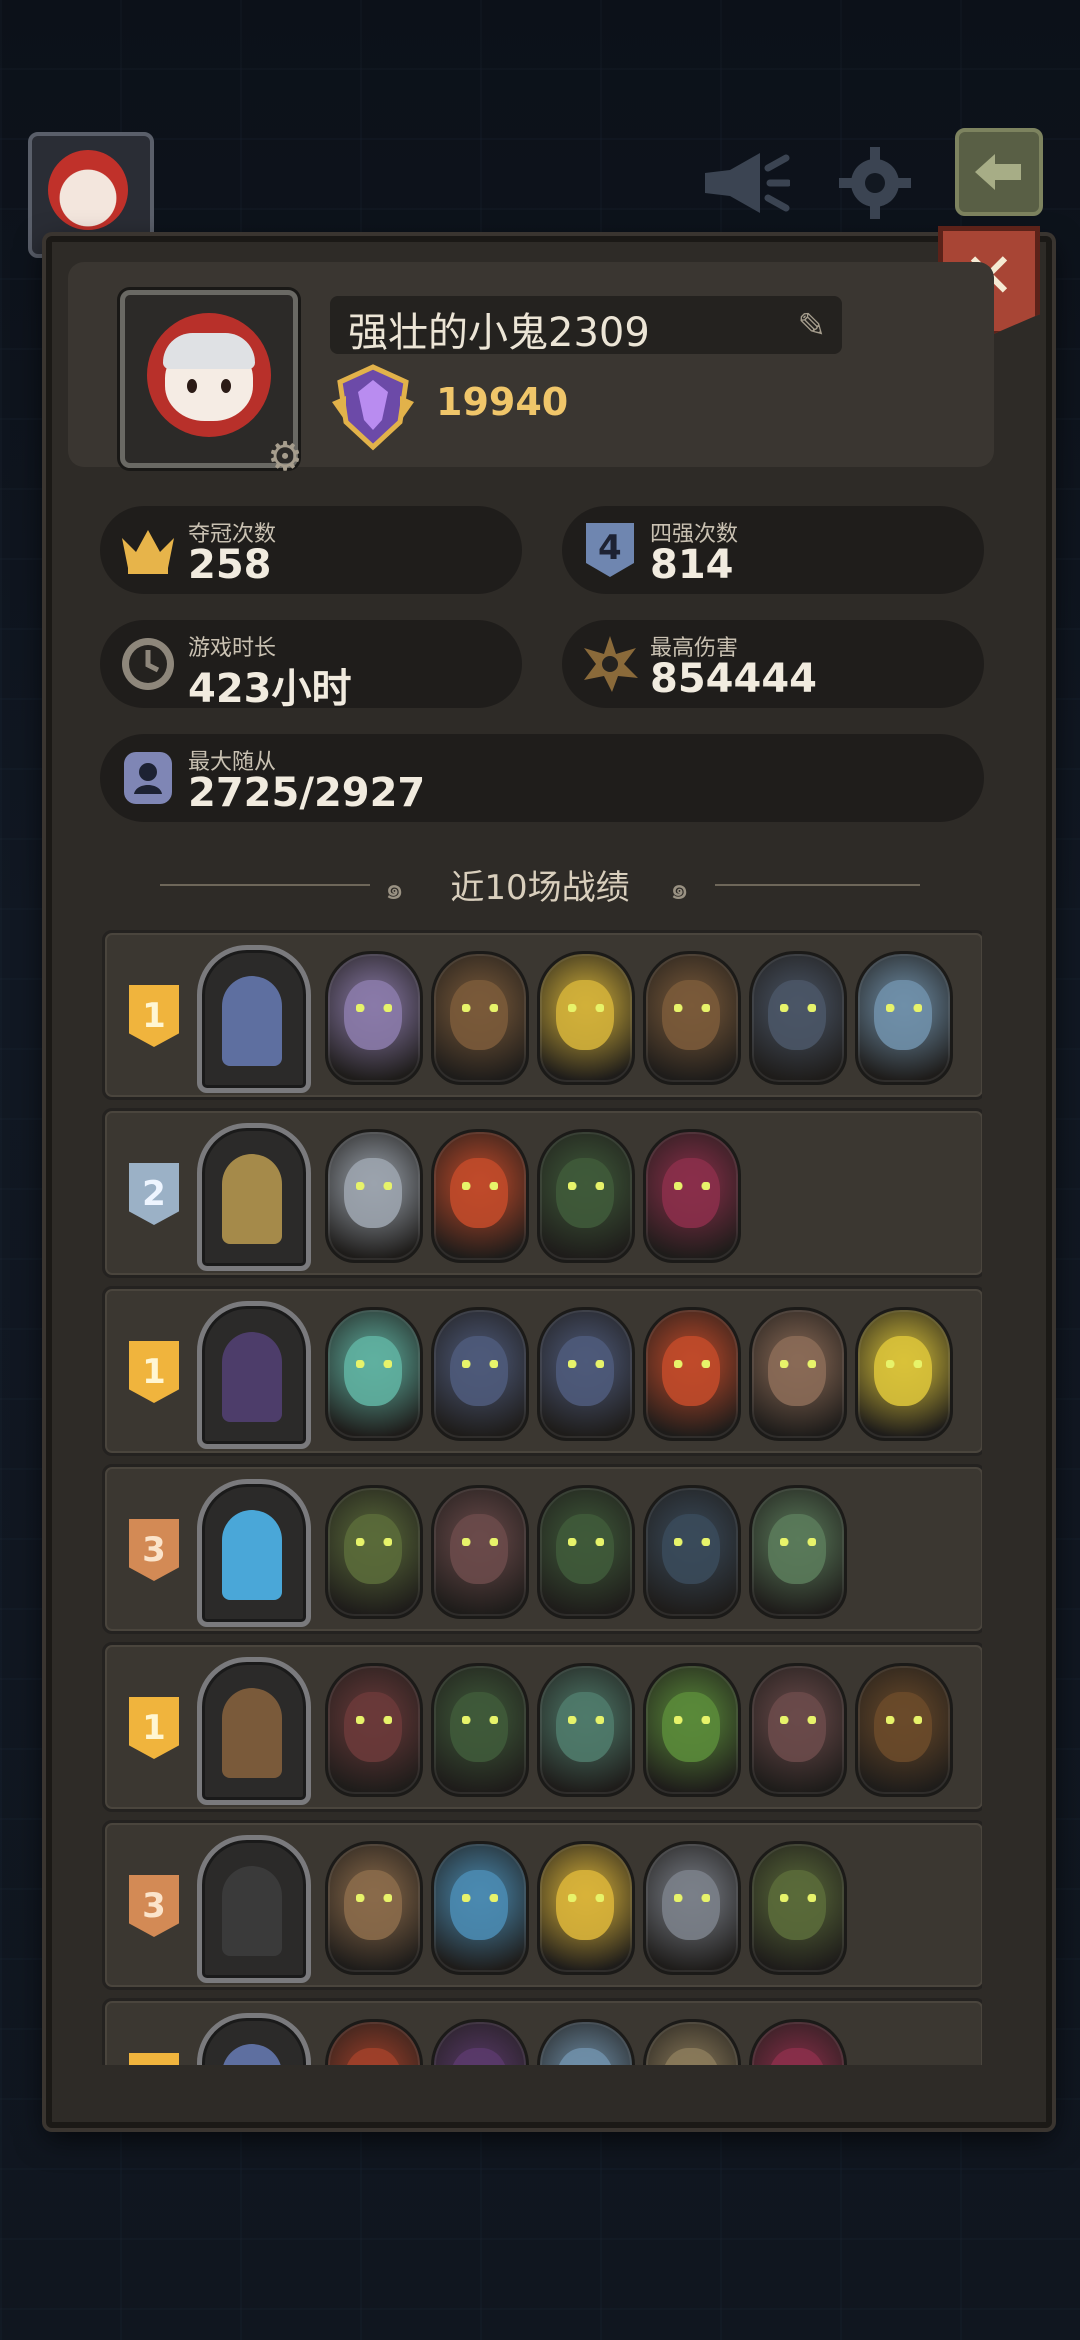  What do you see at coordinates (285, 457) in the screenshot?
I see `portrait-settings-icon: ⚙` at bounding box center [285, 457].